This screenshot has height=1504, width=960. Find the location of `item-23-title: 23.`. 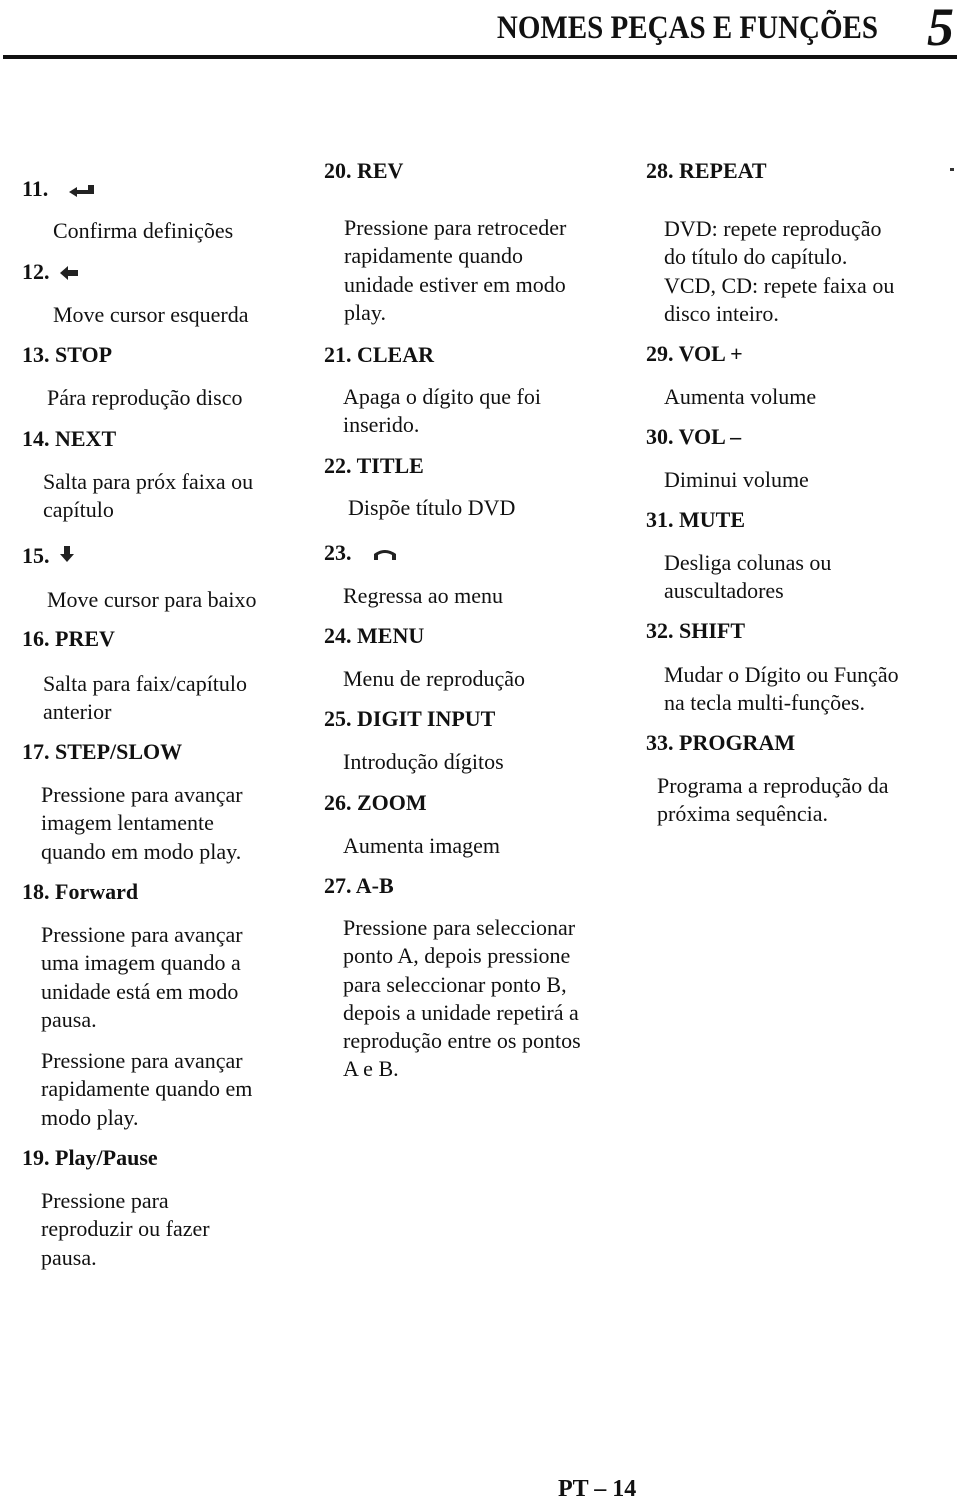

item-23-title: 23. is located at coordinates (361, 554).